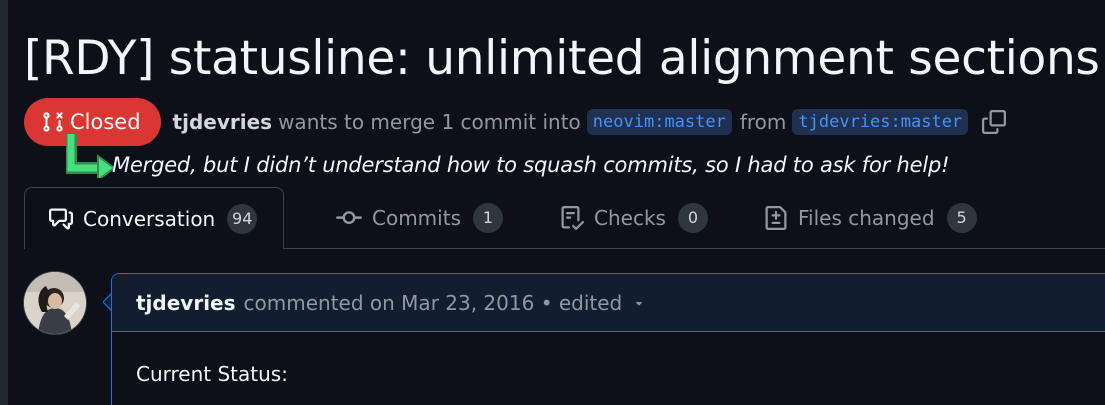  I want to click on tab-label: Files changed, so click(866, 217).